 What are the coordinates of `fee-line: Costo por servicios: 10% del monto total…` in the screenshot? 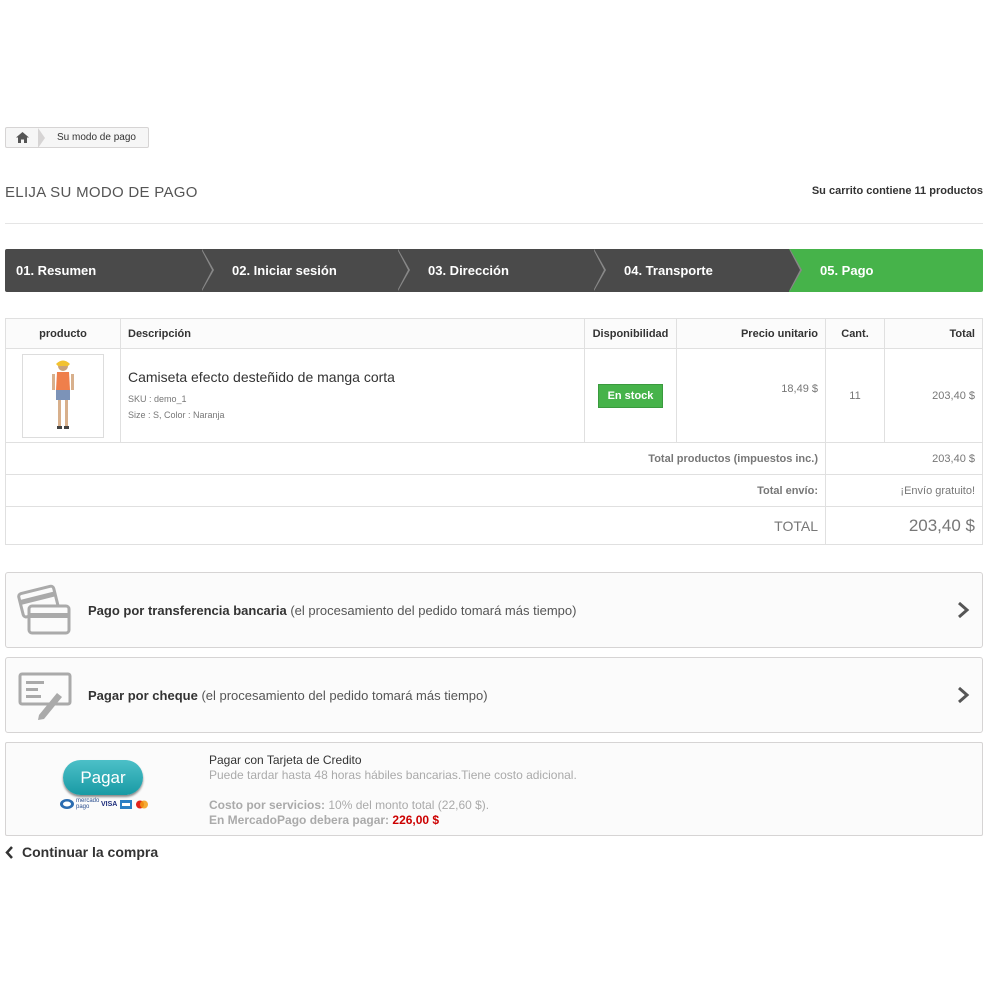 It's located at (393, 805).